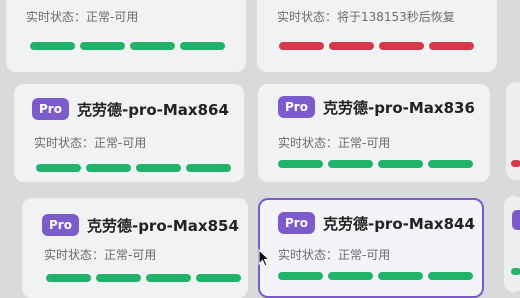 The image size is (520, 298). I want to click on model-name: 克劳德-pro-Max854, so click(162, 225).